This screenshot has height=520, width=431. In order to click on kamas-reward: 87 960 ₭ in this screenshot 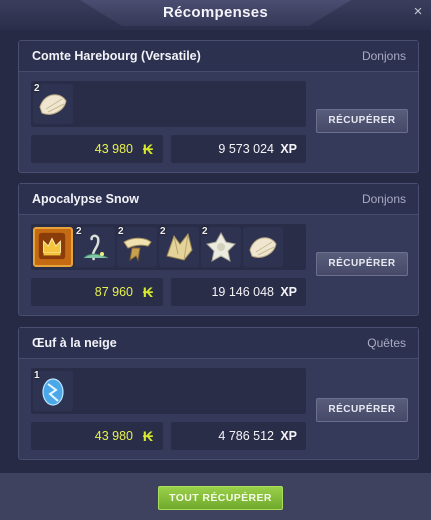, I will do `click(97, 292)`.